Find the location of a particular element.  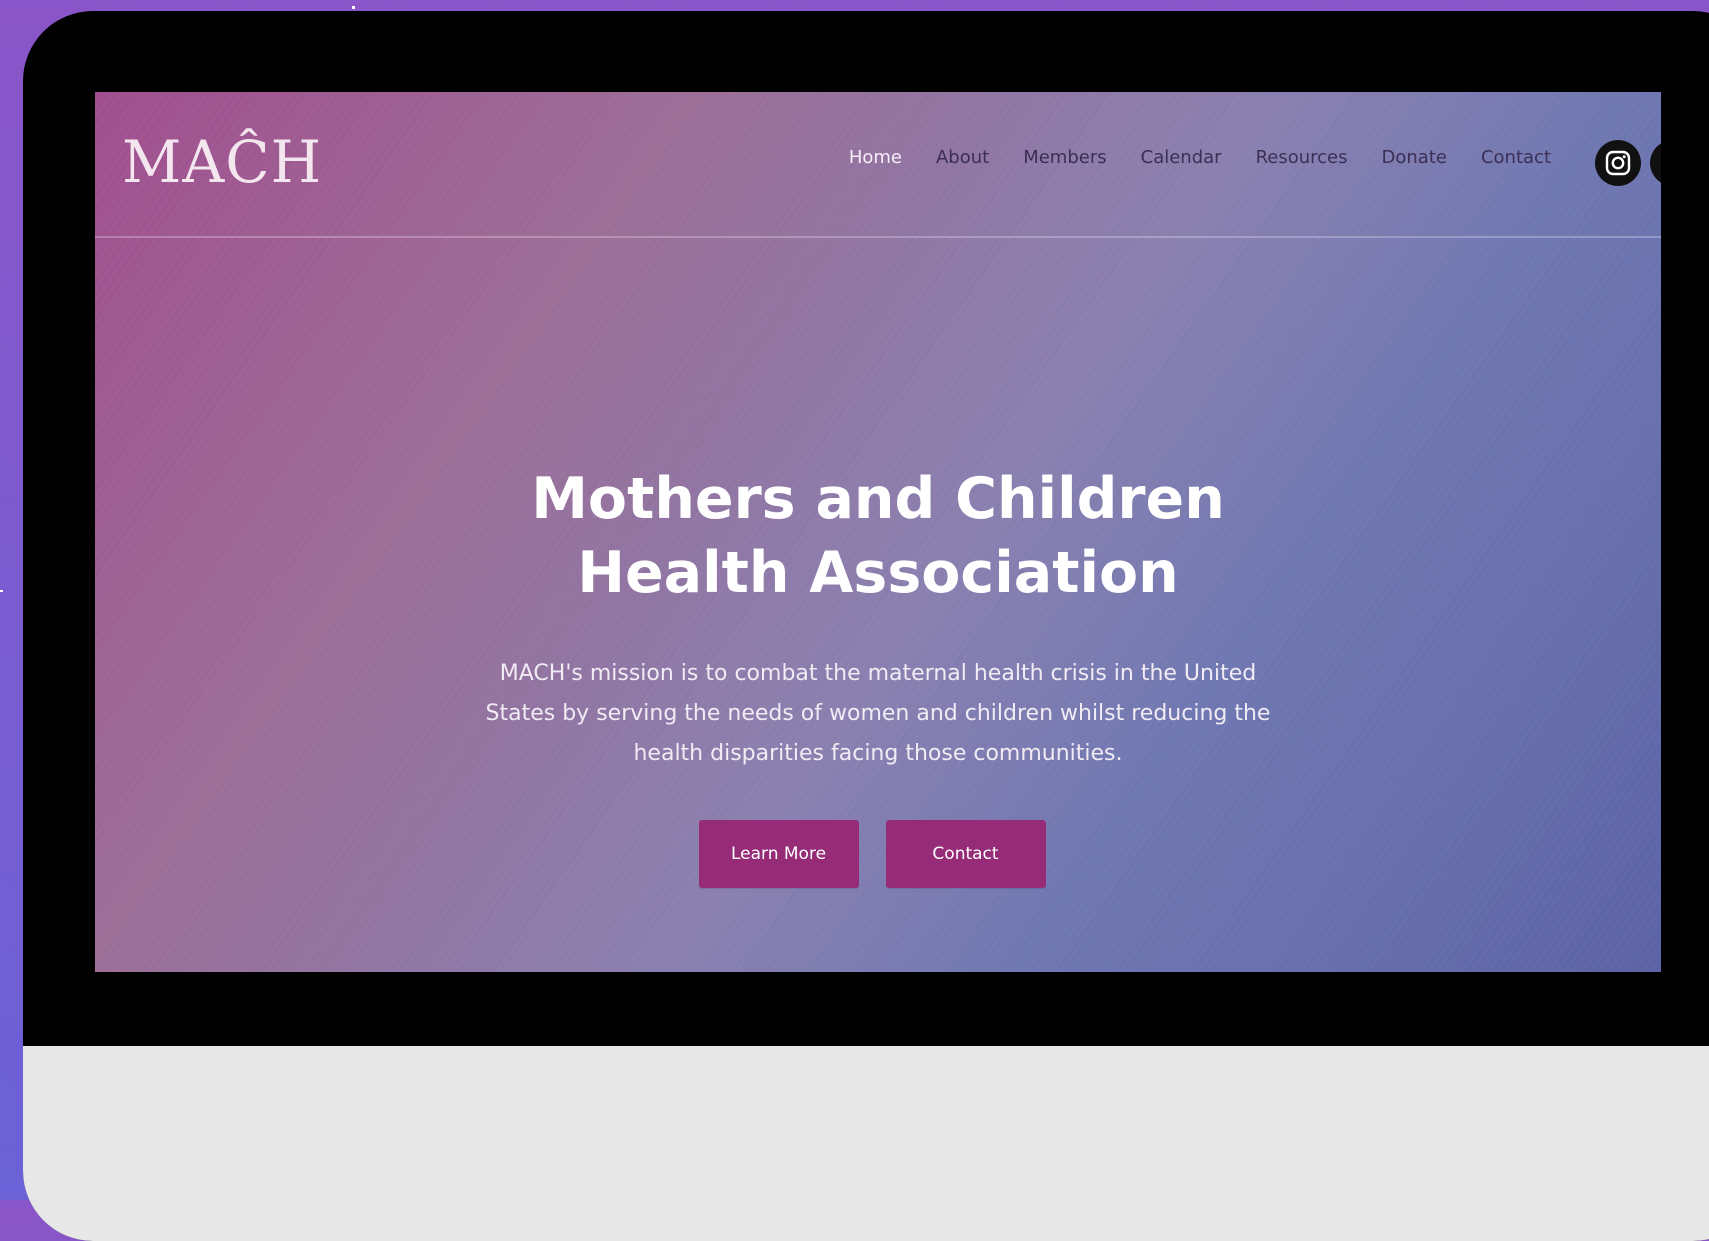

social-icon is located at coordinates (1655, 163).